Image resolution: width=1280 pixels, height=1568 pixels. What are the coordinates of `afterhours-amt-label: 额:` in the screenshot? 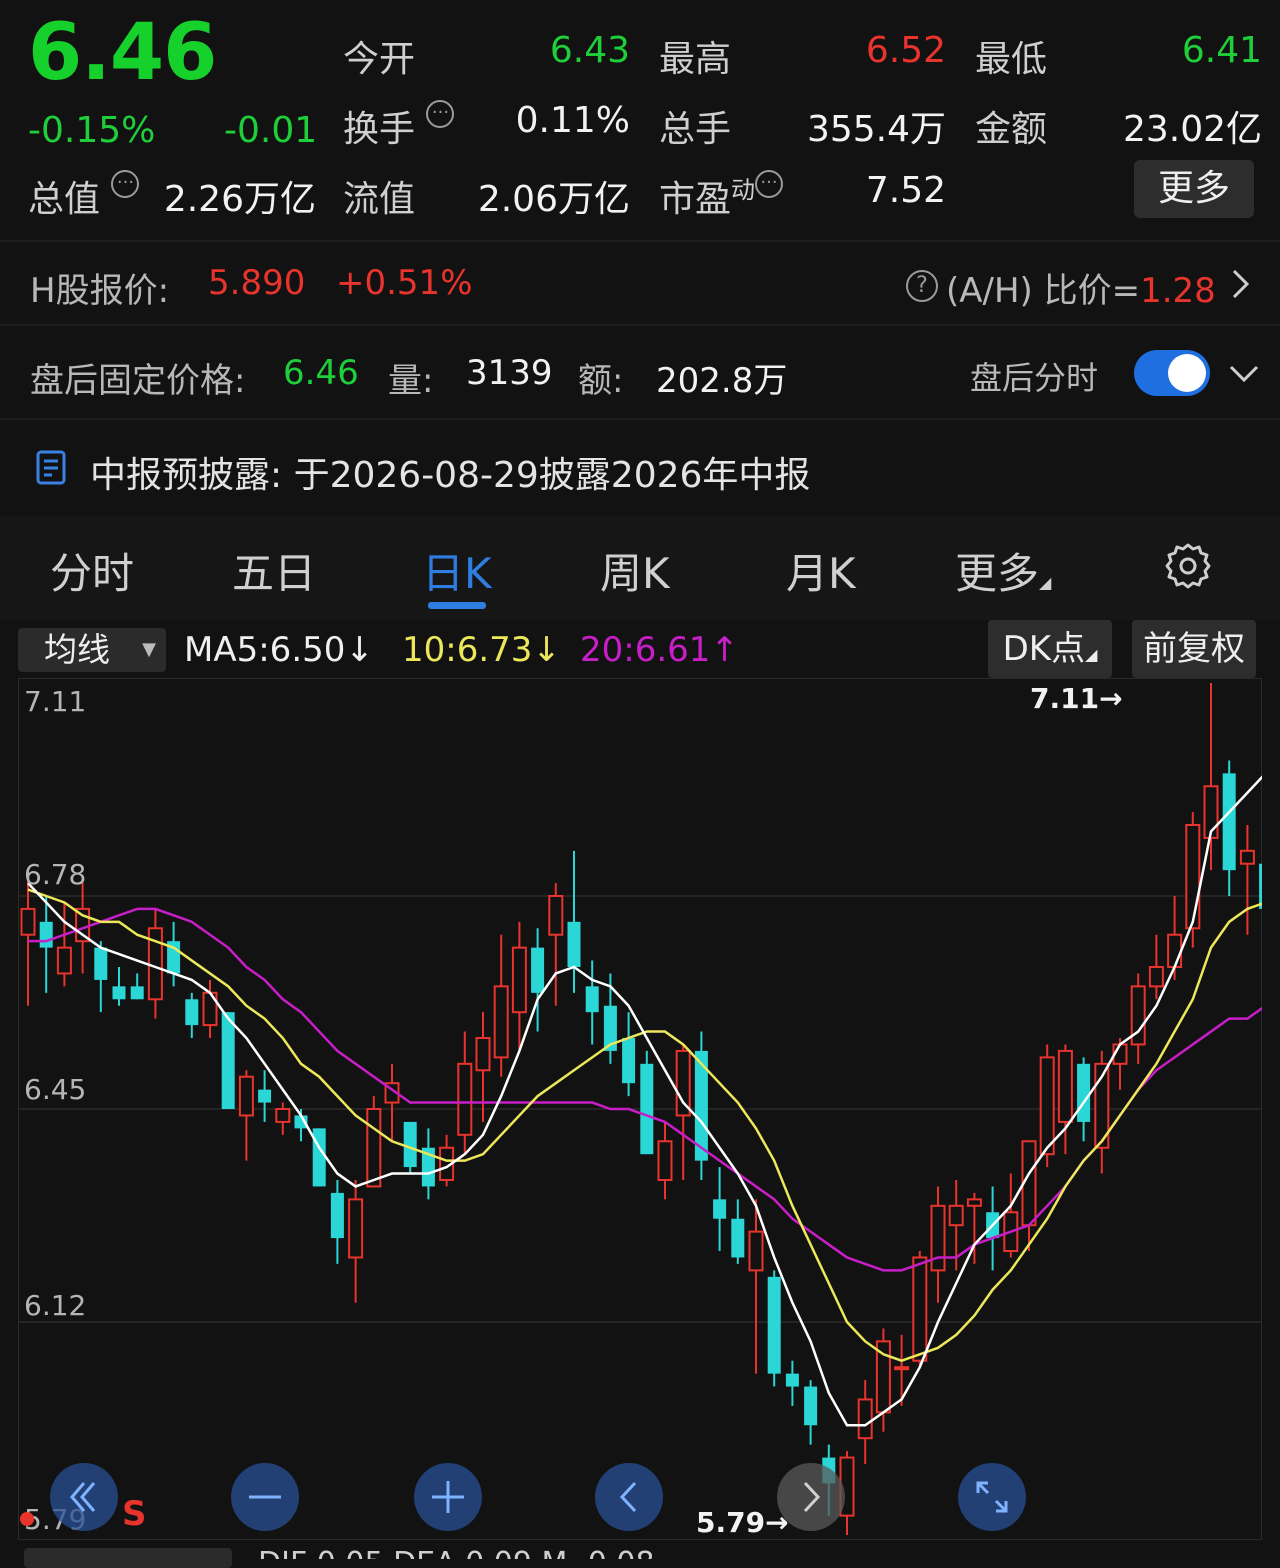 It's located at (601, 381).